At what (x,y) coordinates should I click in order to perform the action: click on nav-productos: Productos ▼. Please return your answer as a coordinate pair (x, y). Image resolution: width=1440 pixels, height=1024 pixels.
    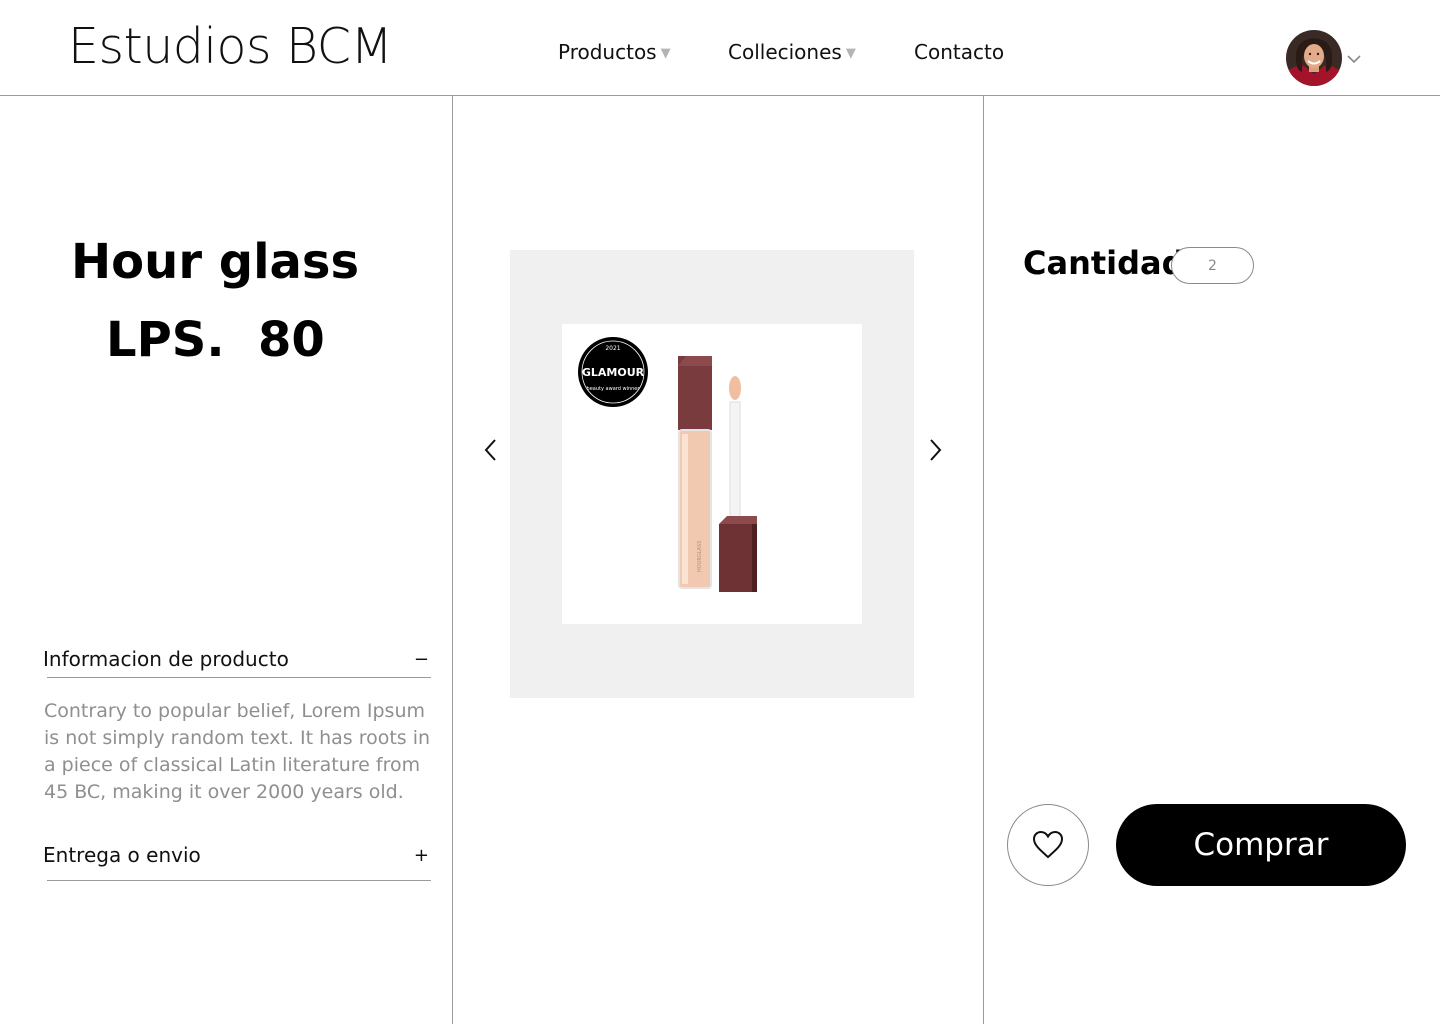
    Looking at the image, I should click on (614, 52).